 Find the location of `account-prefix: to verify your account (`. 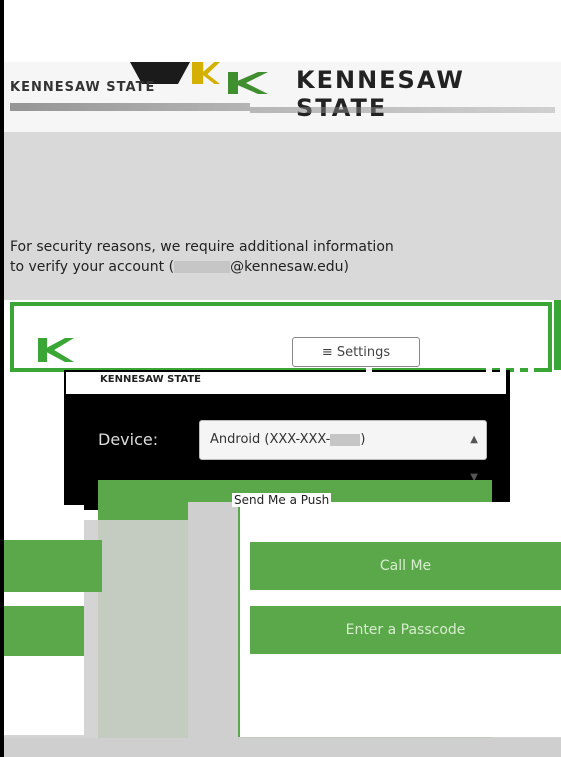

account-prefix: to verify your account ( is located at coordinates (92, 267).